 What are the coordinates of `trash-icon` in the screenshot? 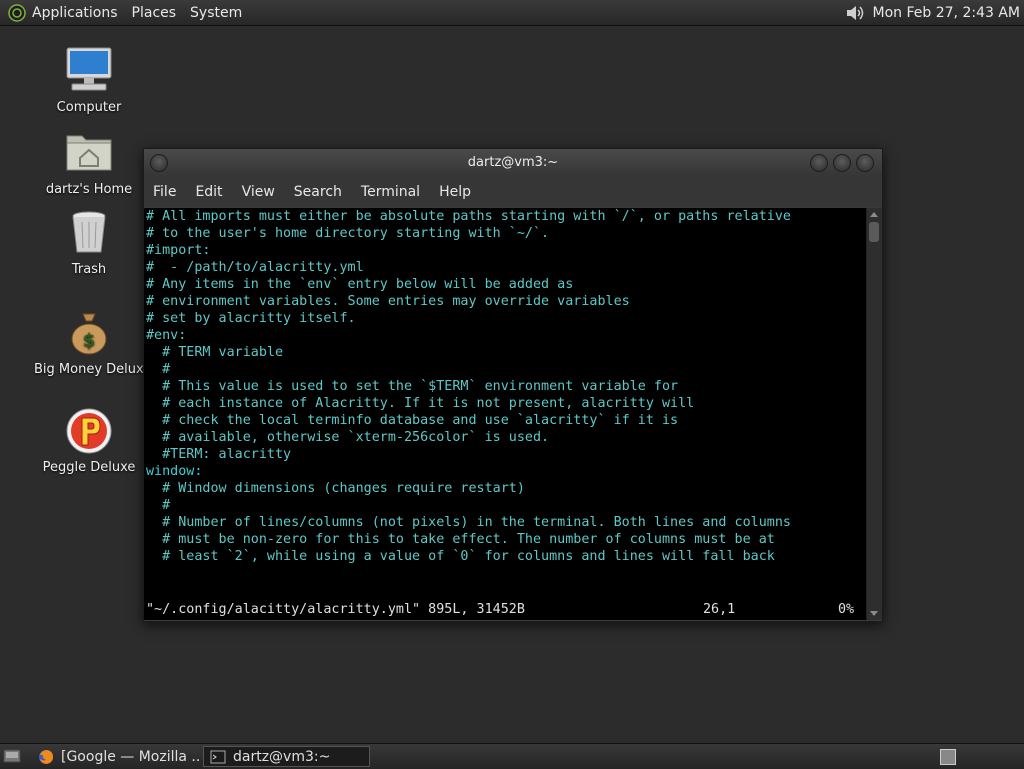 It's located at (89, 233).